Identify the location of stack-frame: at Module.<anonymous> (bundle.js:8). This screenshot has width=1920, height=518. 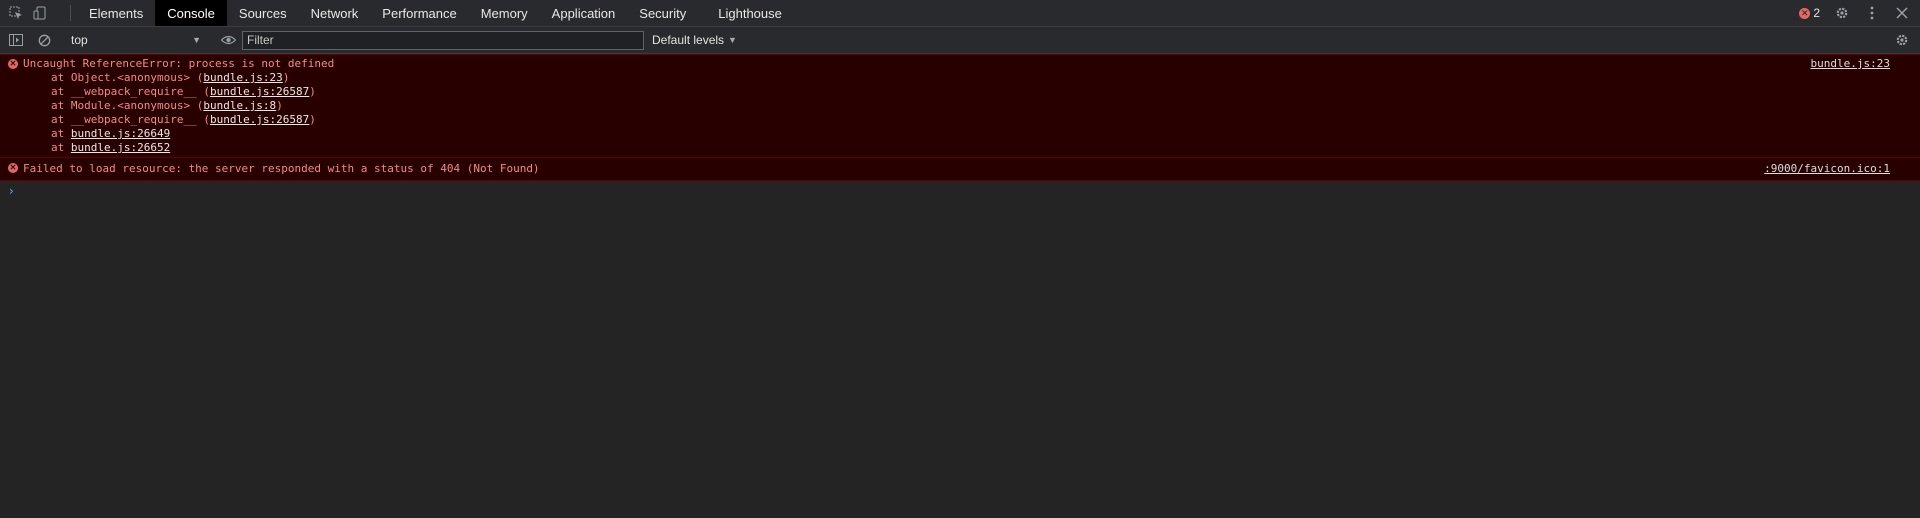
(971, 106).